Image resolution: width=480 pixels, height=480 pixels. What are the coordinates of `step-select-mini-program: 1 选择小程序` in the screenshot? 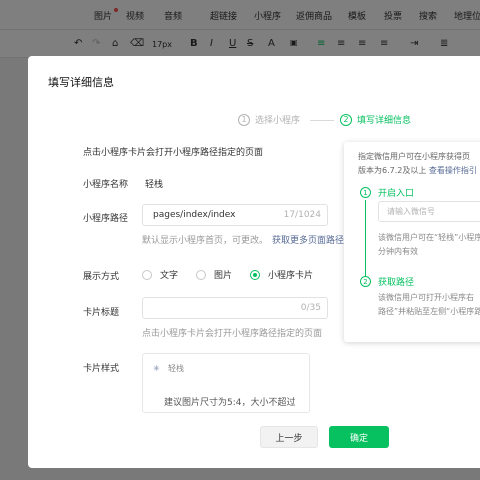 It's located at (269, 119).